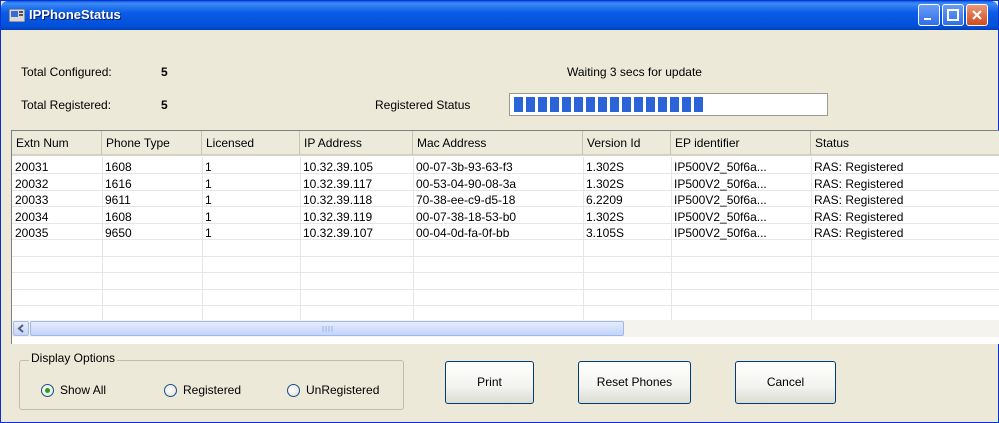 Image resolution: width=999 pixels, height=423 pixels. I want to click on chevron-left-icon, so click(20, 328).